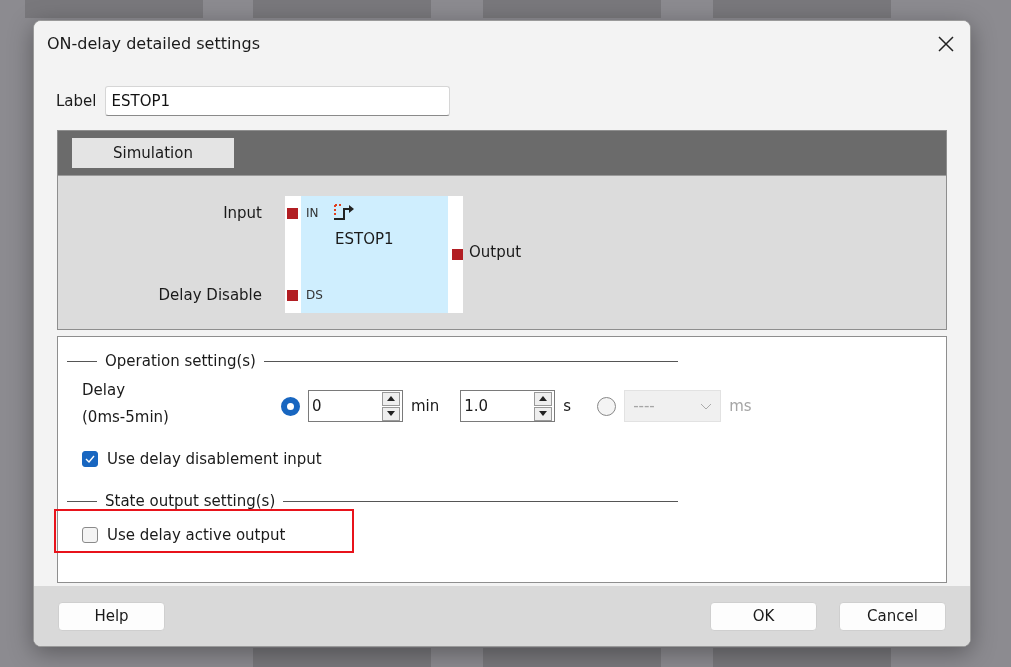 The image size is (1011, 667). Describe the element at coordinates (153, 43) in the screenshot. I see `window-title: ON-delay detailed settings` at that location.